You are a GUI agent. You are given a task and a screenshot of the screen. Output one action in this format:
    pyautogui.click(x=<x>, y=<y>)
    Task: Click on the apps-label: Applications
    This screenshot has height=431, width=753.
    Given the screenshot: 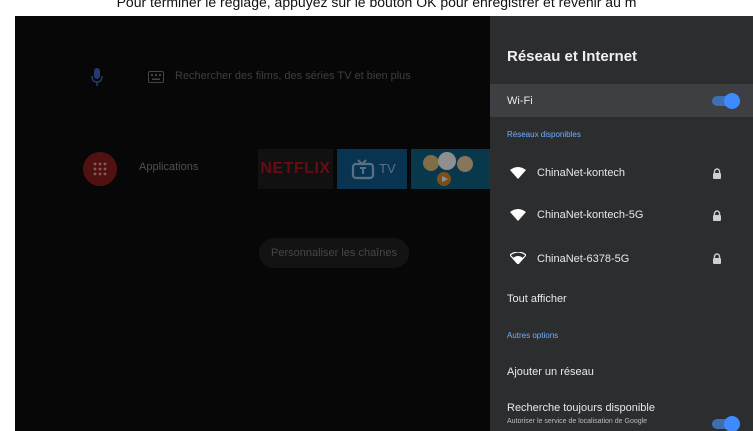 What is the action you would take?
    pyautogui.click(x=169, y=167)
    